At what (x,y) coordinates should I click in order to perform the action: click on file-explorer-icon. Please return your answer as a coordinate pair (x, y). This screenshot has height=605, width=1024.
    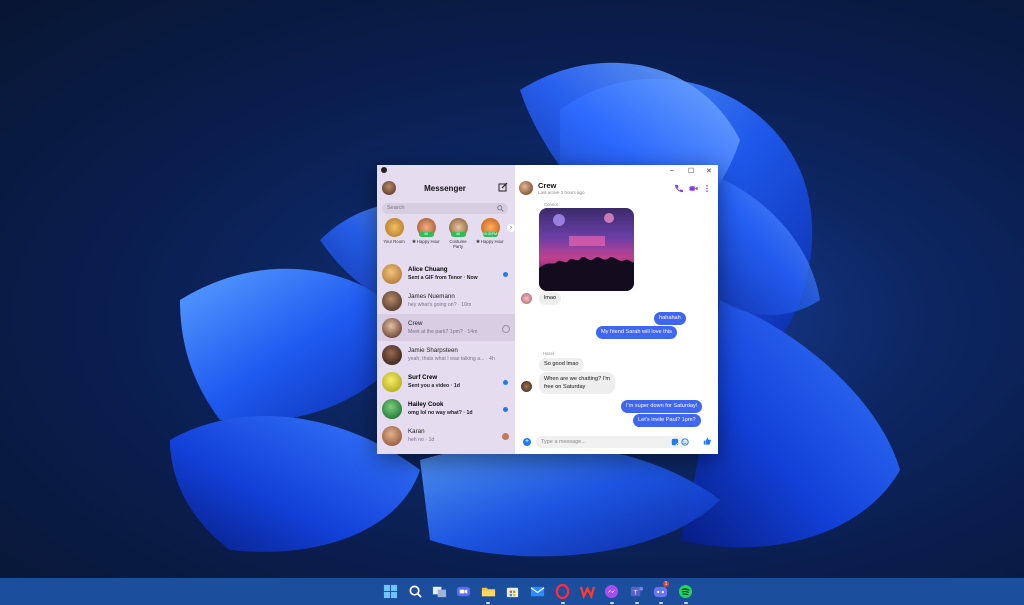
    Looking at the image, I should click on (488, 591).